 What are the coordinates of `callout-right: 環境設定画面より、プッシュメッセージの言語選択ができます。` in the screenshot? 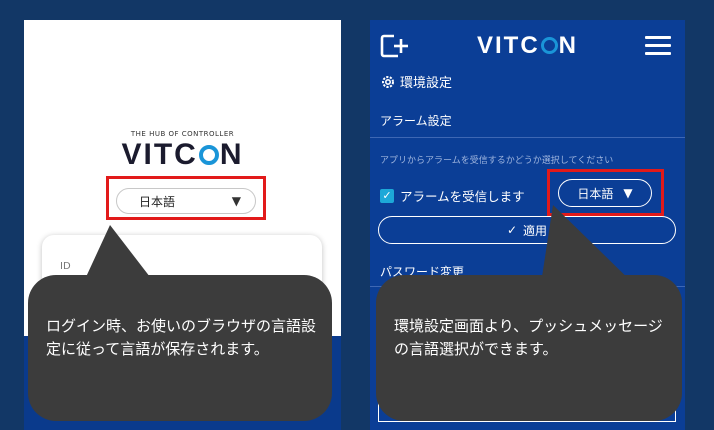 It's located at (529, 348).